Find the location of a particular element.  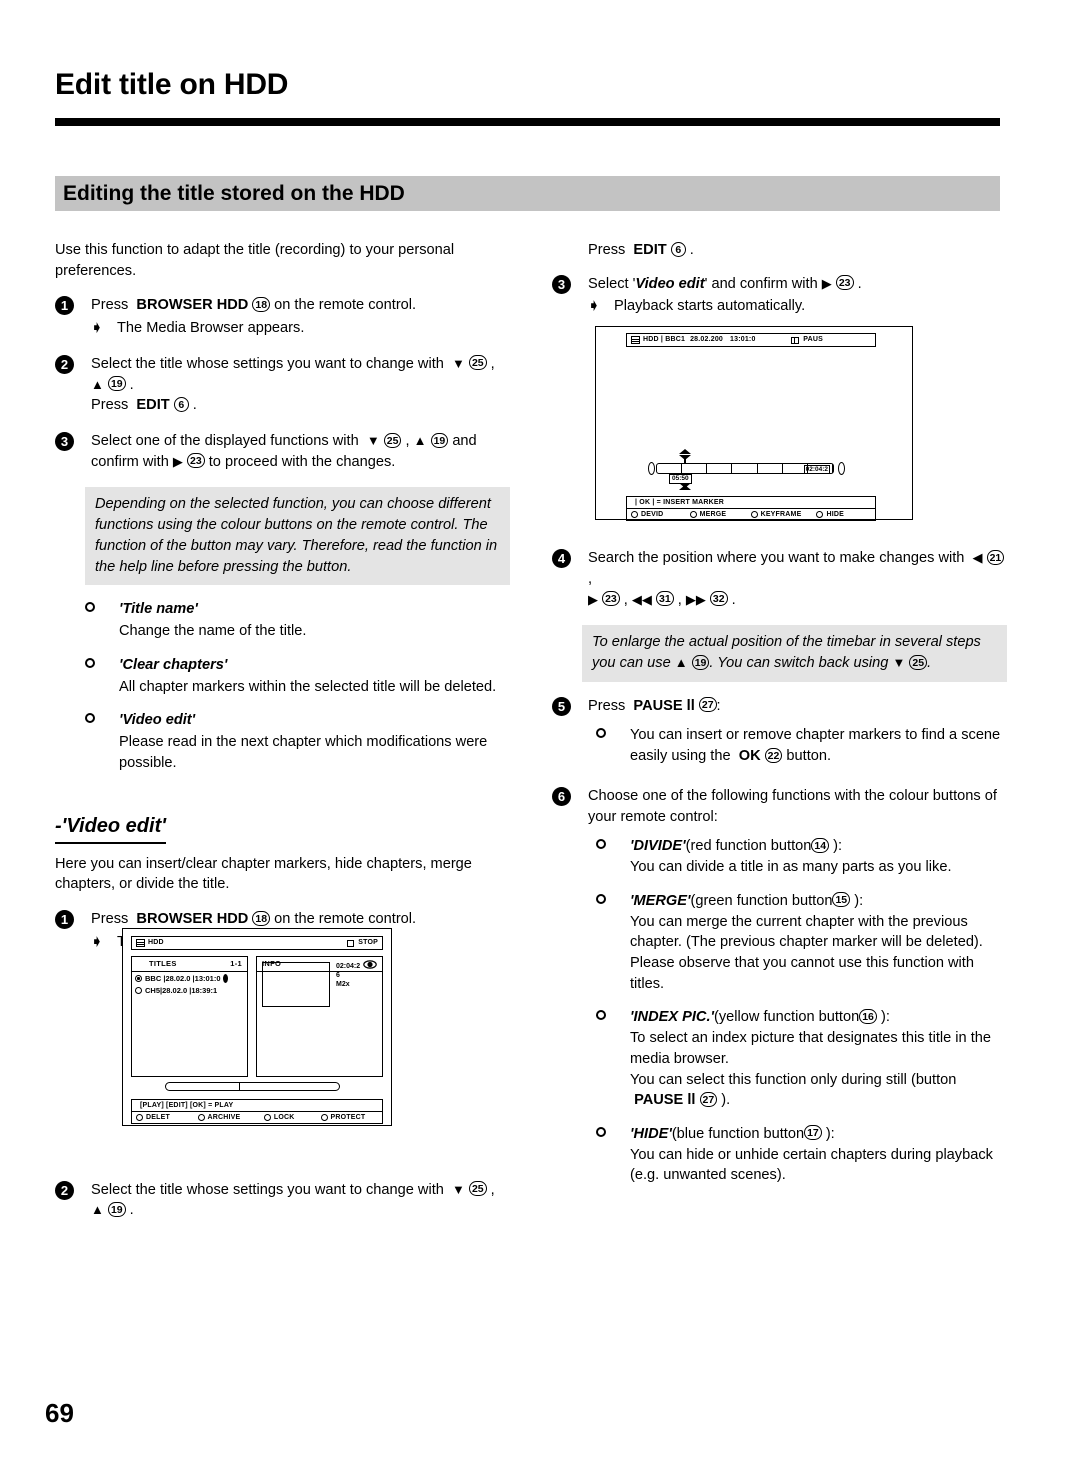

bullet-body: Change the name of the title. is located at coordinates (213, 631).